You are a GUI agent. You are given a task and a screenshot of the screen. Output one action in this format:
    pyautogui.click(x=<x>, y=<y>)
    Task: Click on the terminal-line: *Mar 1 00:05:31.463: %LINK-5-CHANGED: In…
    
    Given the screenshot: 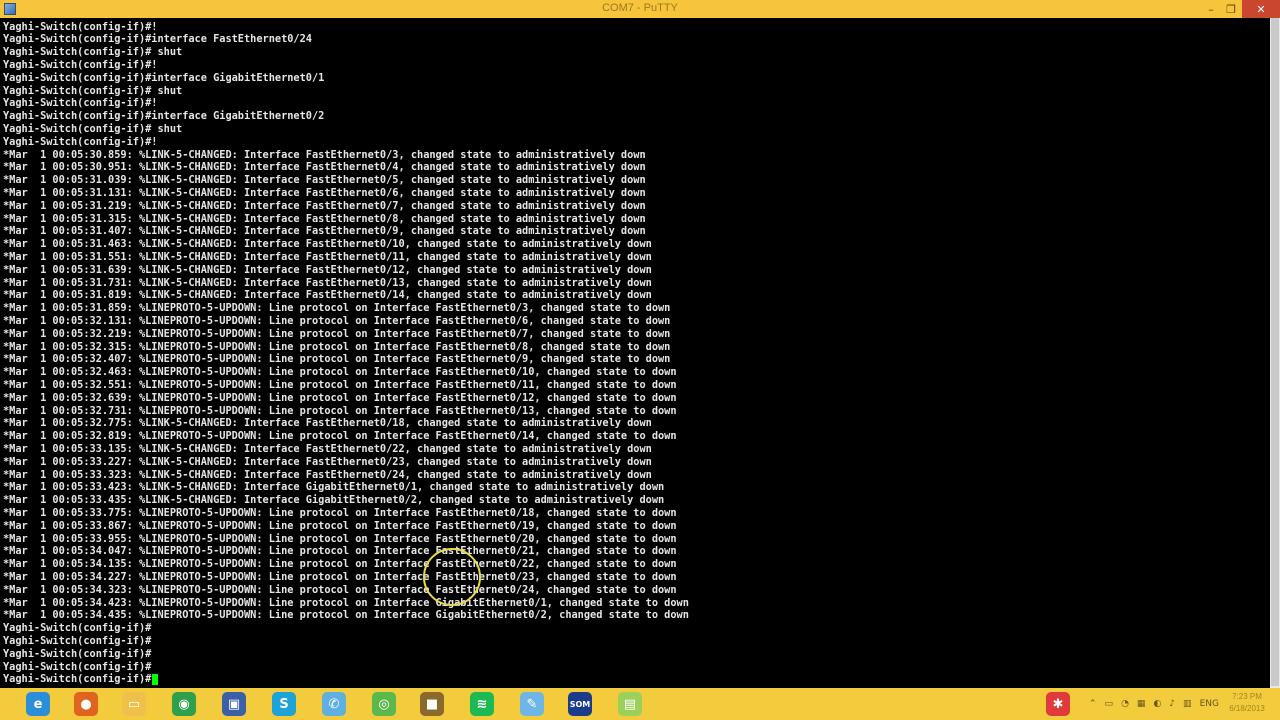 What is the action you would take?
    pyautogui.click(x=327, y=244)
    